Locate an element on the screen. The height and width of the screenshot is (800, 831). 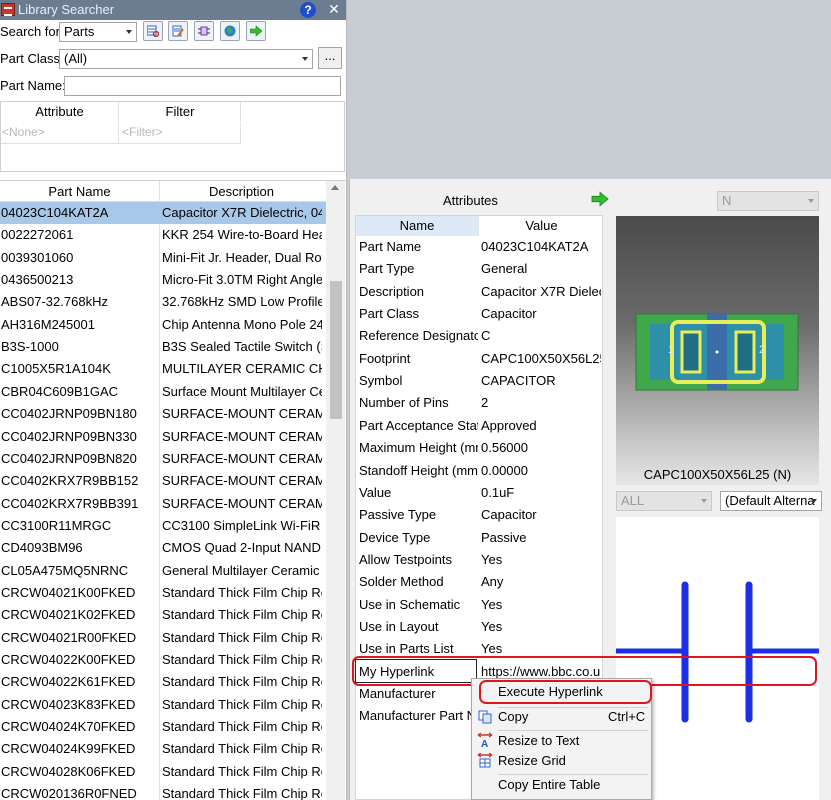
search-button is located at coordinates (153, 31).